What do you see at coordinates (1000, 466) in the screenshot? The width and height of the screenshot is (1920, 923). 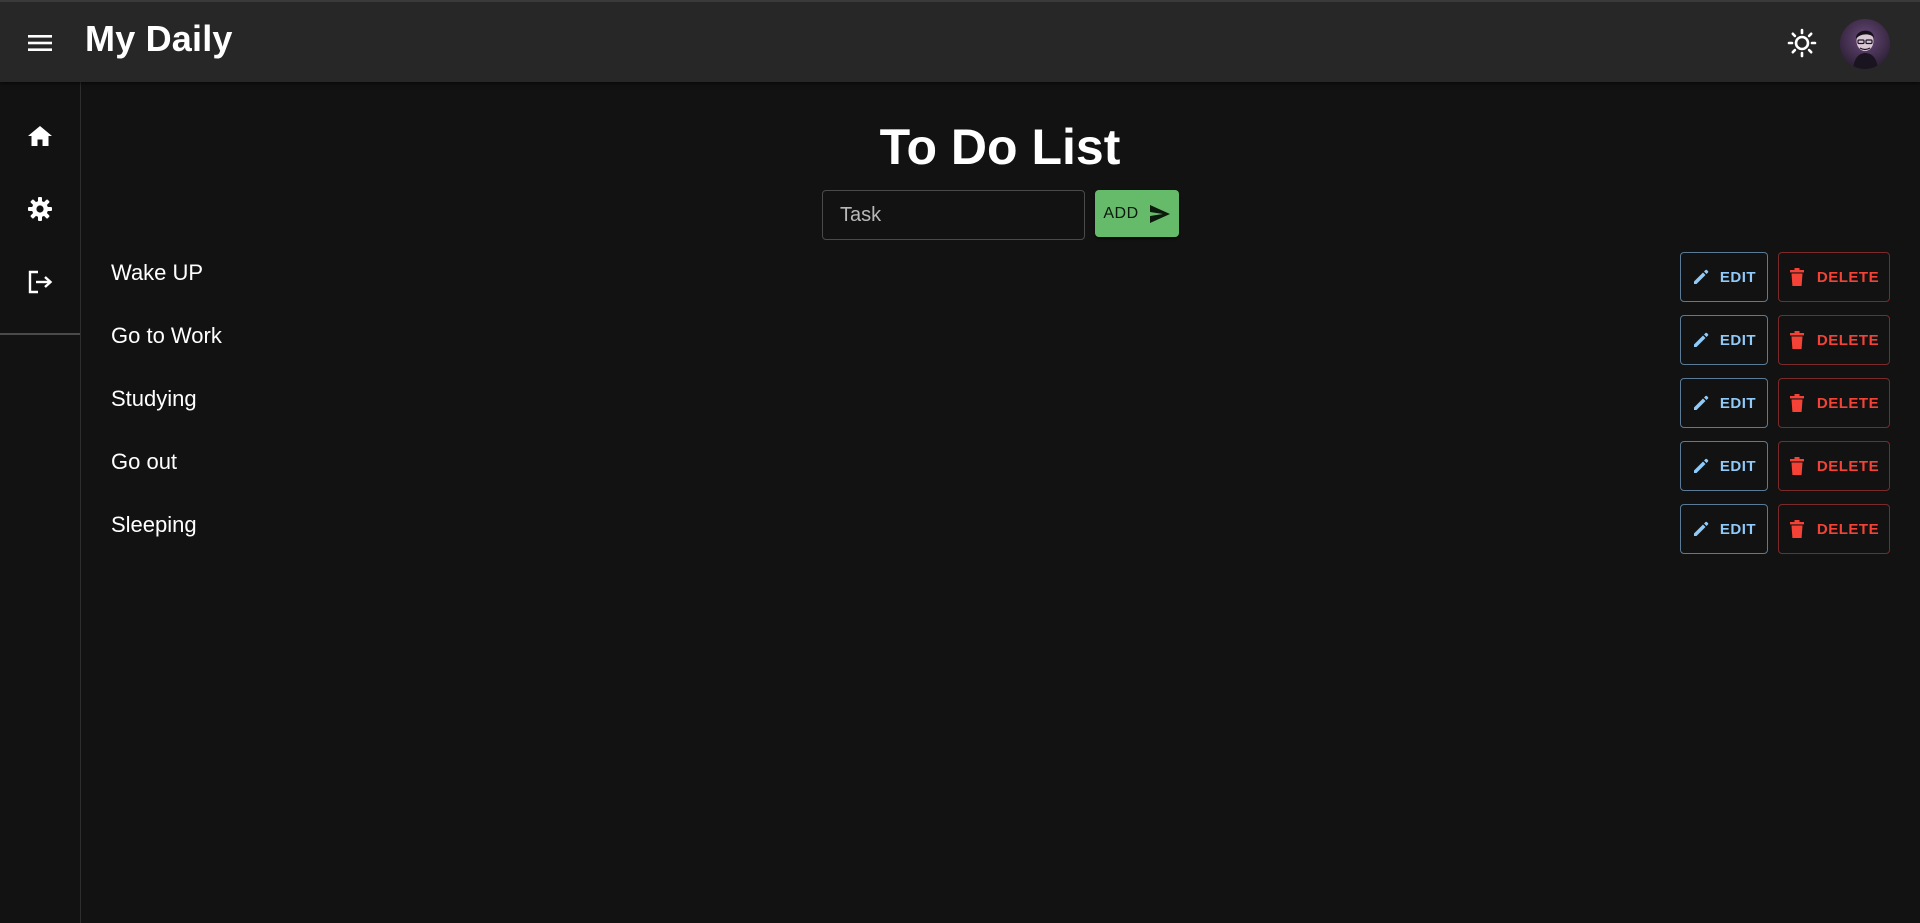 I see `task-row: Go out EDIT DELETE` at bounding box center [1000, 466].